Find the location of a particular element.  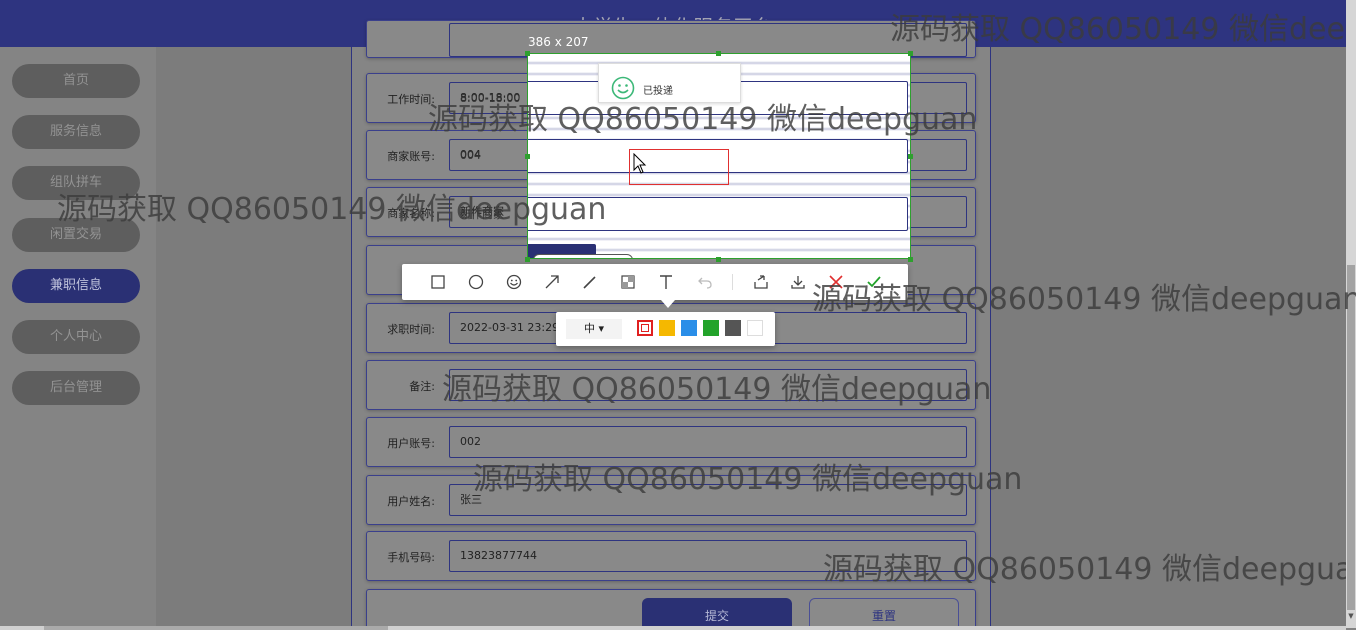

toolbar-separator is located at coordinates (732, 282).